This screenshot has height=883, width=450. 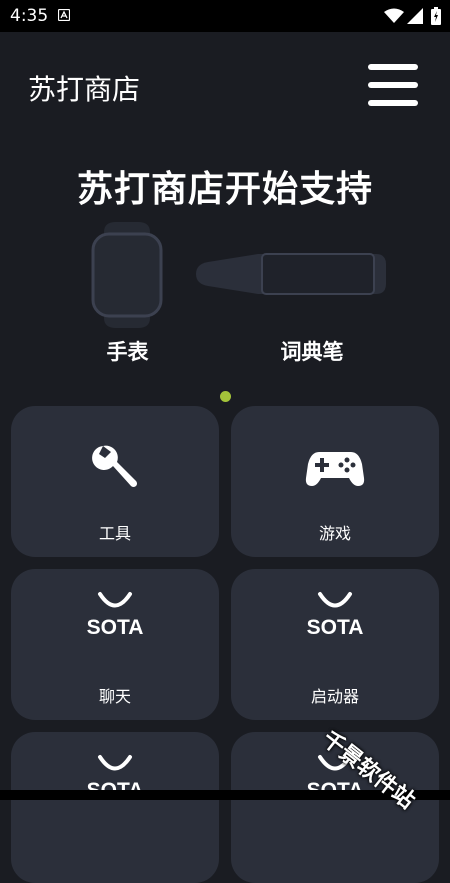 I want to click on status-bar: 4:35, so click(x=225, y=16).